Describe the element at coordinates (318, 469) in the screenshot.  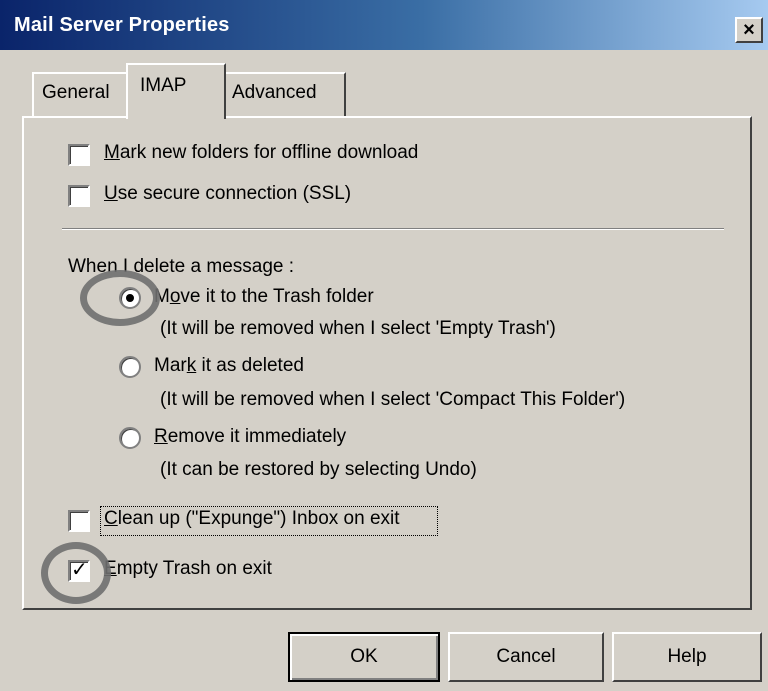
I see `remove-immediately-hint: (It can be restored by selecting Undo)` at that location.